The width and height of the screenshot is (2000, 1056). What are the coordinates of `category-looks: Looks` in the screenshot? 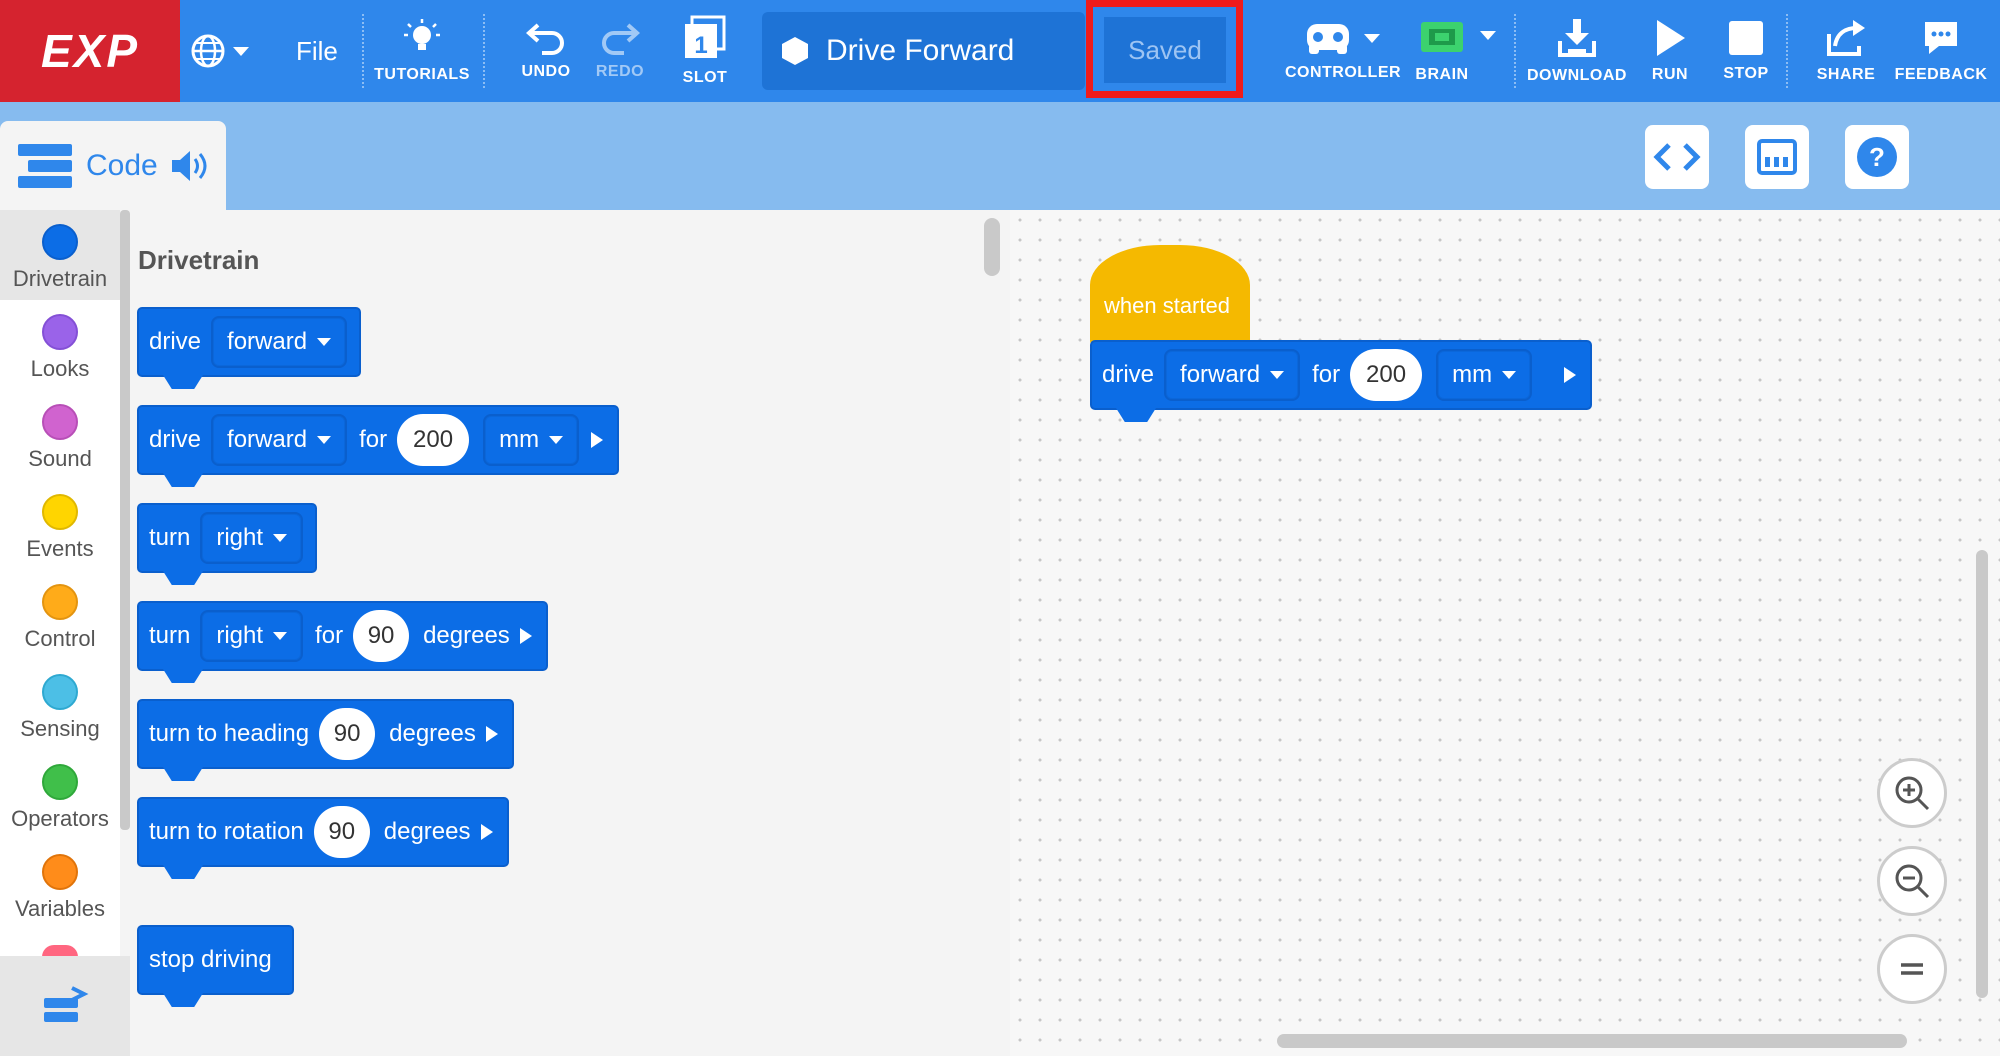 It's located at (60, 345).